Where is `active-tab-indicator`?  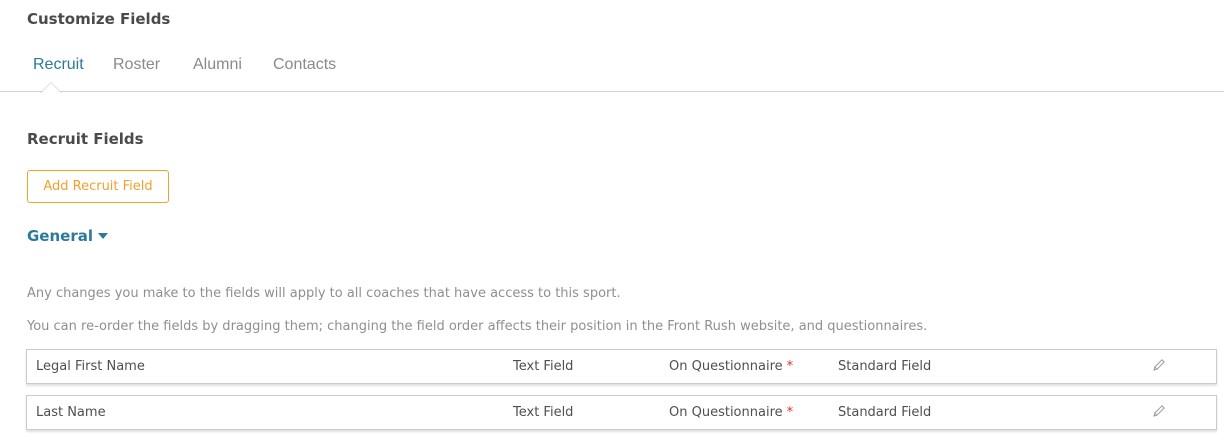 active-tab-indicator is located at coordinates (51, 87).